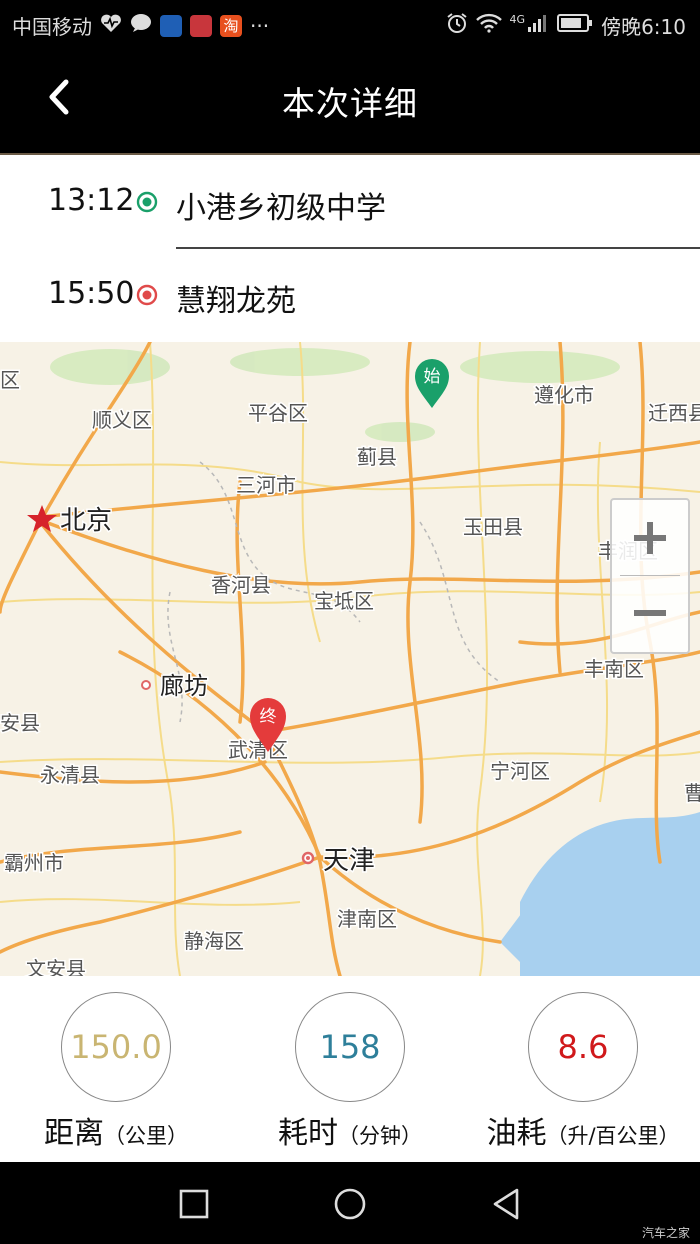  I want to click on start-place: 小港乡初级中学, so click(281, 208).